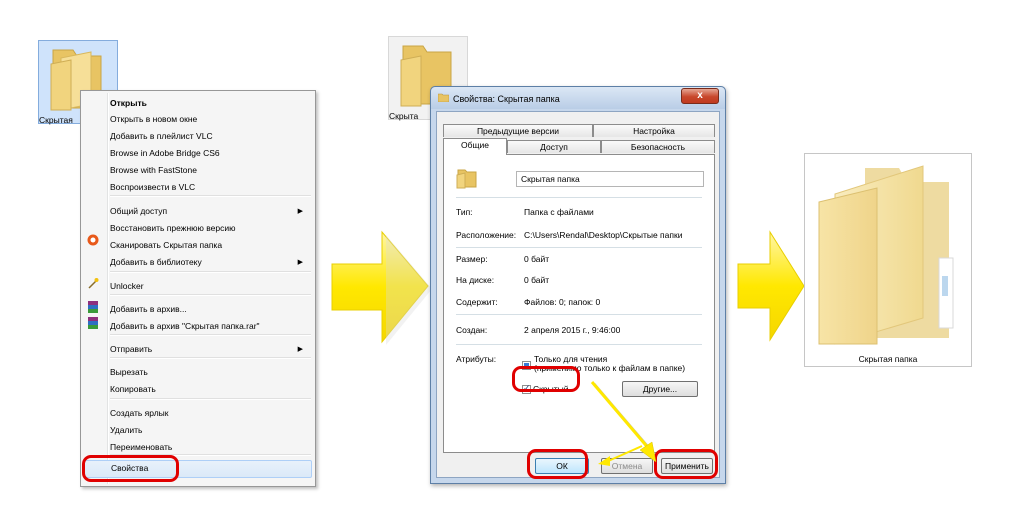 Image resolution: width=1024 pixels, height=531 pixels. I want to click on tab-label: Настройка, so click(654, 131).